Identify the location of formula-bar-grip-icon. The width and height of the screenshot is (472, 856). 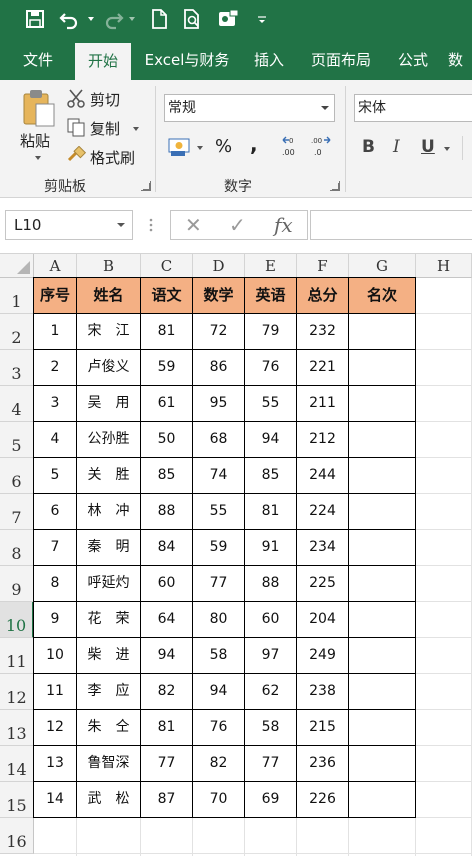
(151, 225).